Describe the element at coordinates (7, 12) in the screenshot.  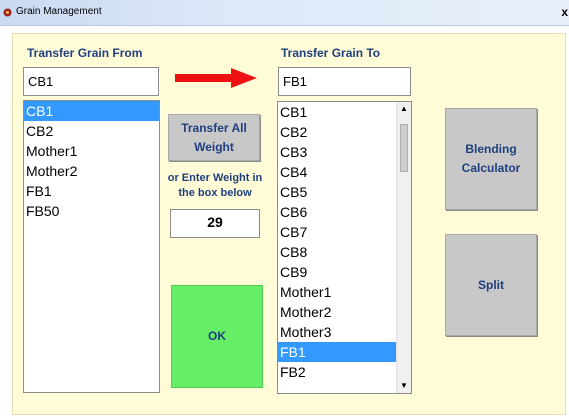
I see `app-icon` at that location.